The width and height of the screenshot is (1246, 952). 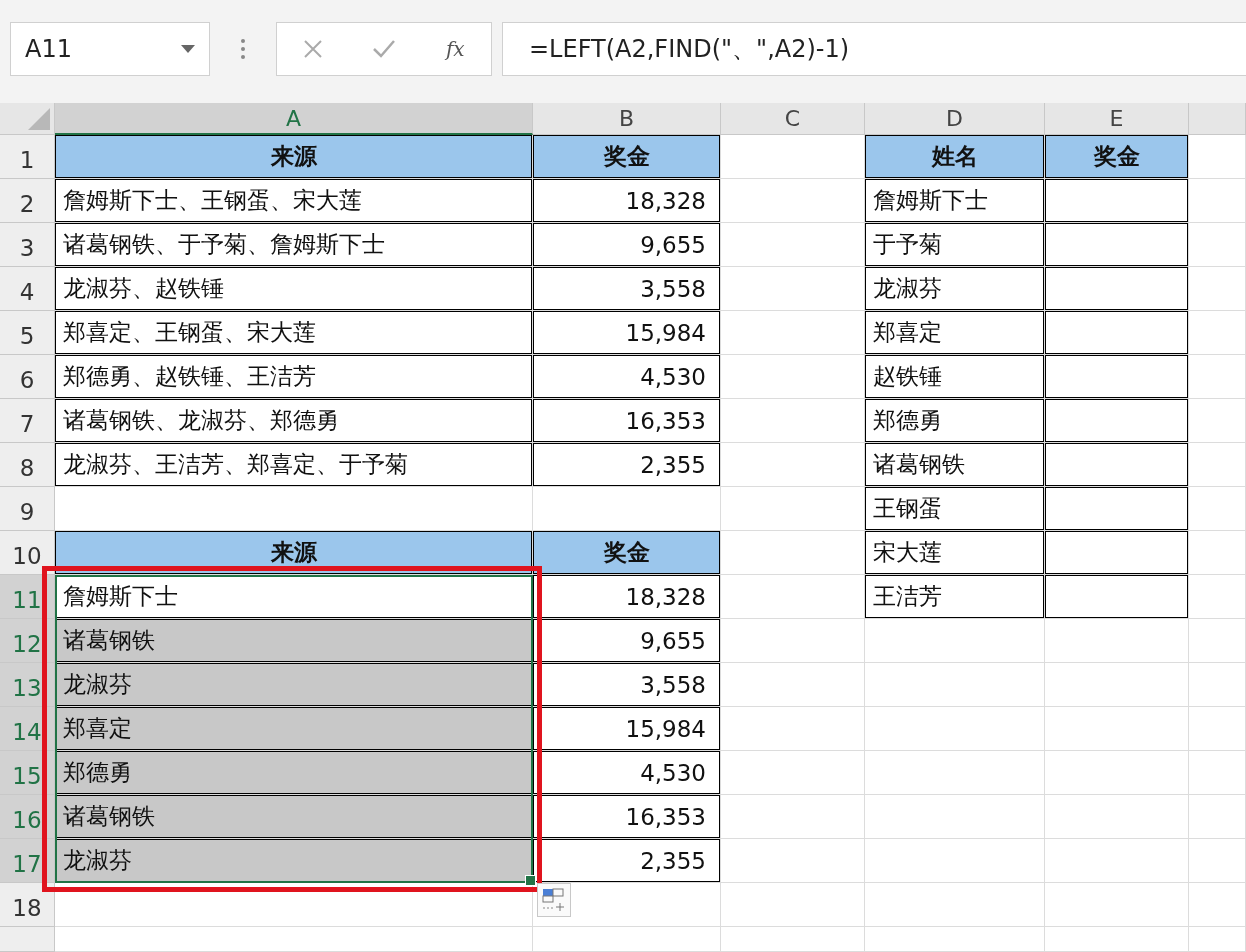 What do you see at coordinates (27, 201) in the screenshot?
I see `row-header: 2` at bounding box center [27, 201].